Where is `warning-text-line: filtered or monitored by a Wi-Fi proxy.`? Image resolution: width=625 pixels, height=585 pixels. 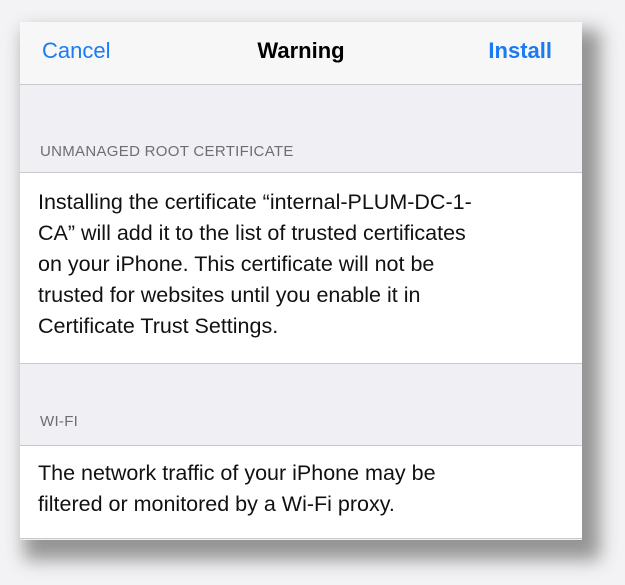
warning-text-line: filtered or monitored by a Wi-Fi proxy. is located at coordinates (216, 504).